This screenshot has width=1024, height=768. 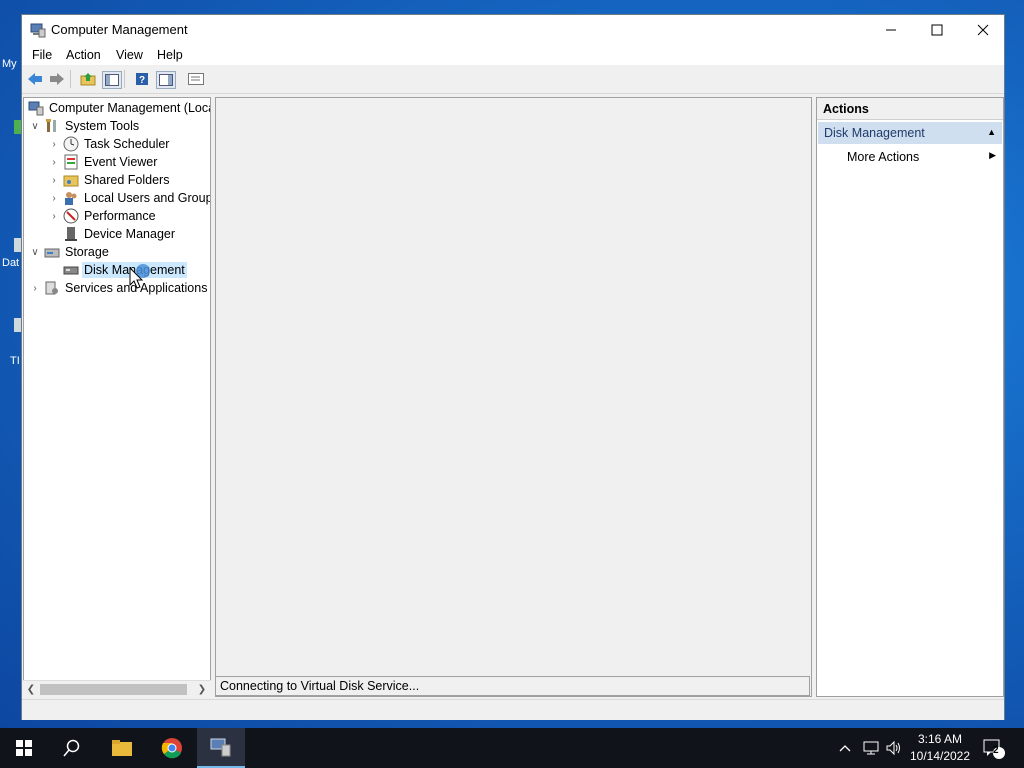 What do you see at coordinates (513, 55) in the screenshot?
I see `menu-bar: File Action View Help` at bounding box center [513, 55].